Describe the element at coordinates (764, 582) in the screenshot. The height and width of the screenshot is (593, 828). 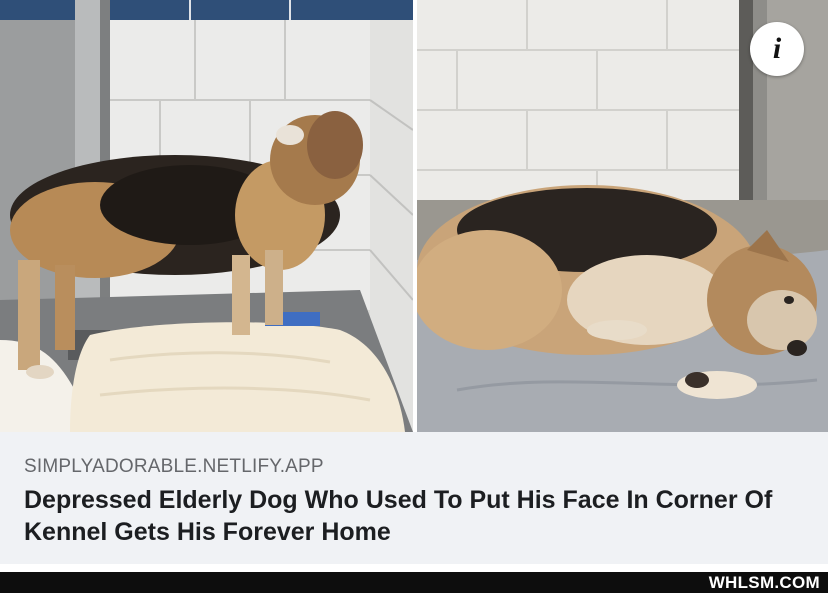
I see `watermark: WHLSM.COM` at that location.